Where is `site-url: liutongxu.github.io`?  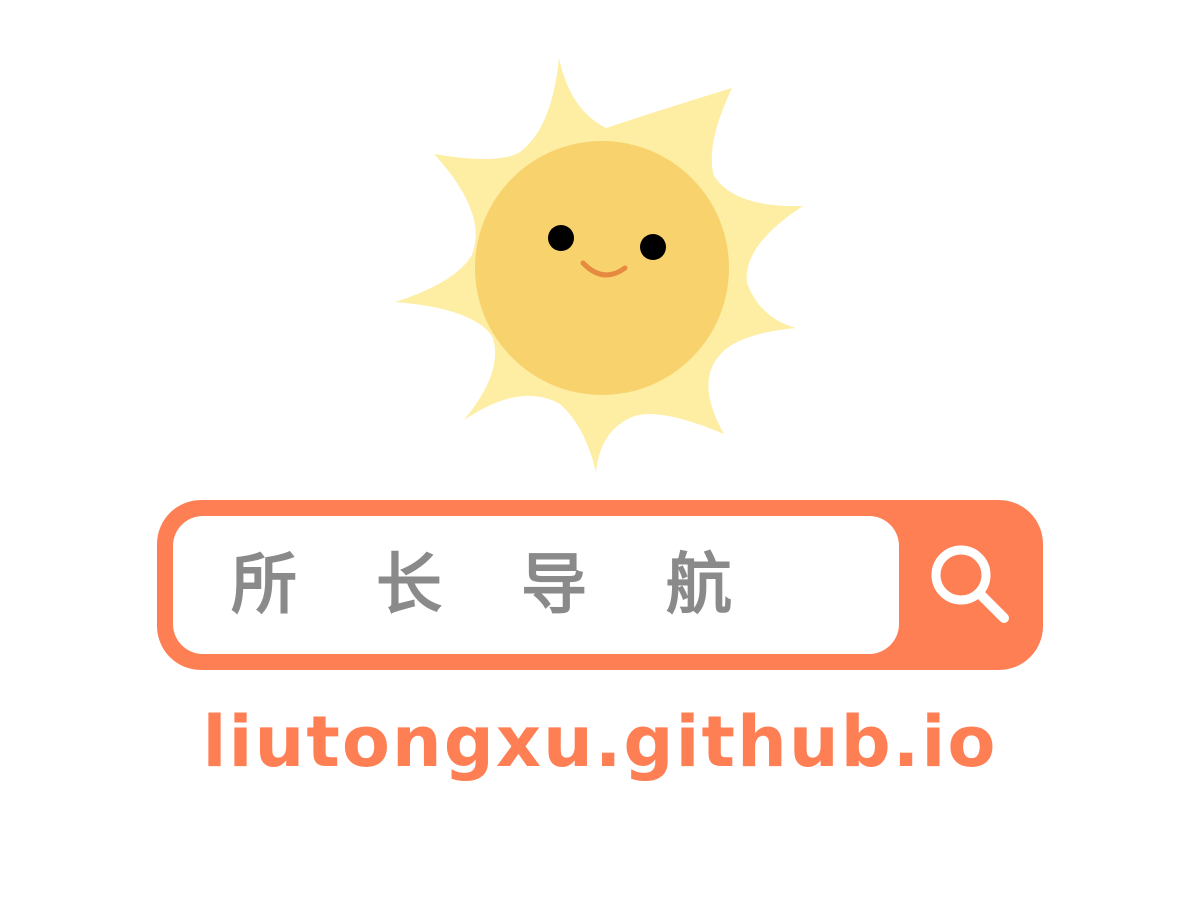
site-url: liutongxu.github.io is located at coordinates (600, 742).